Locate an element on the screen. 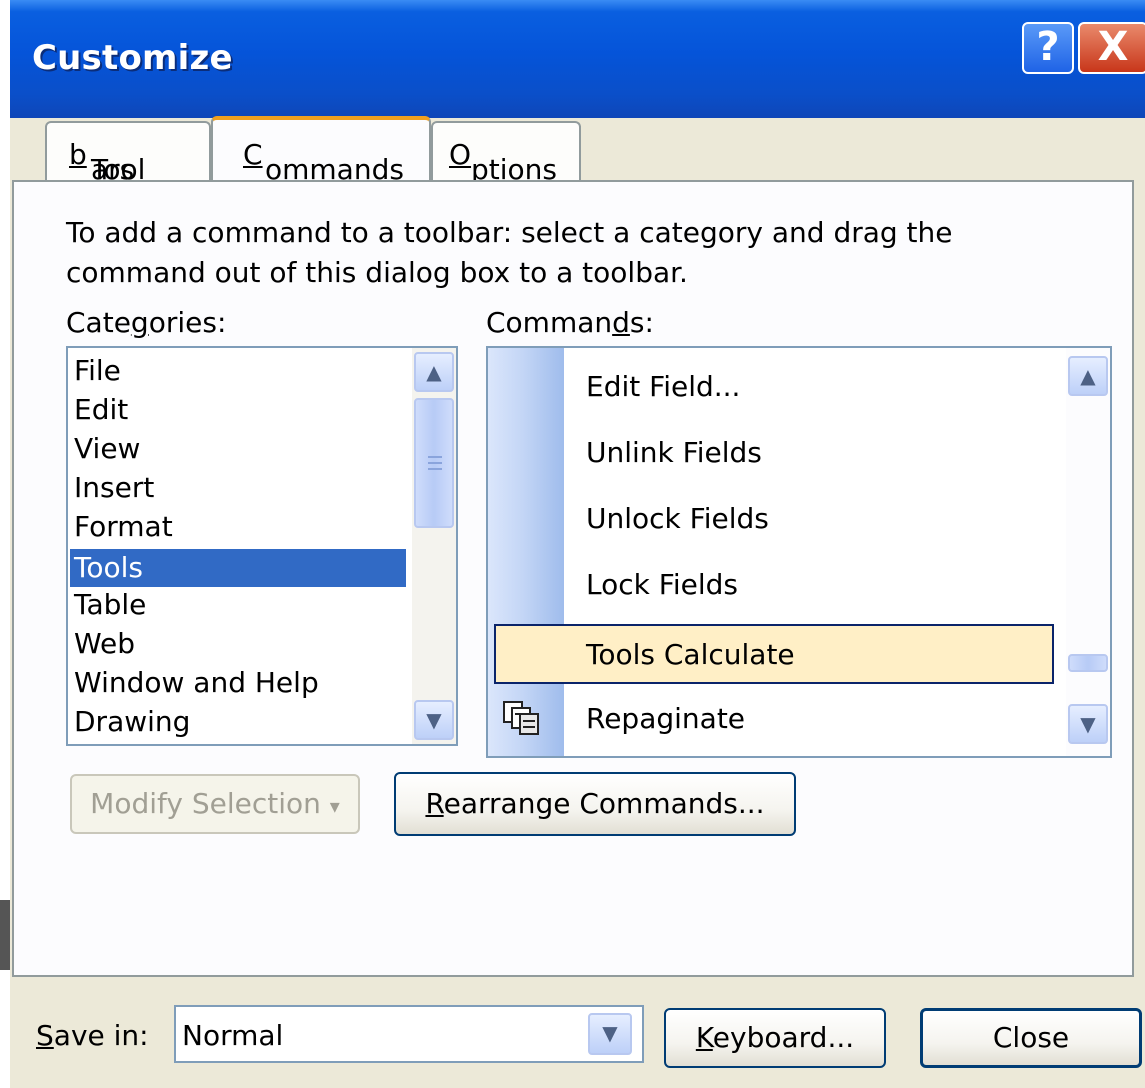  help-icon: ? is located at coordinates (1048, 47).